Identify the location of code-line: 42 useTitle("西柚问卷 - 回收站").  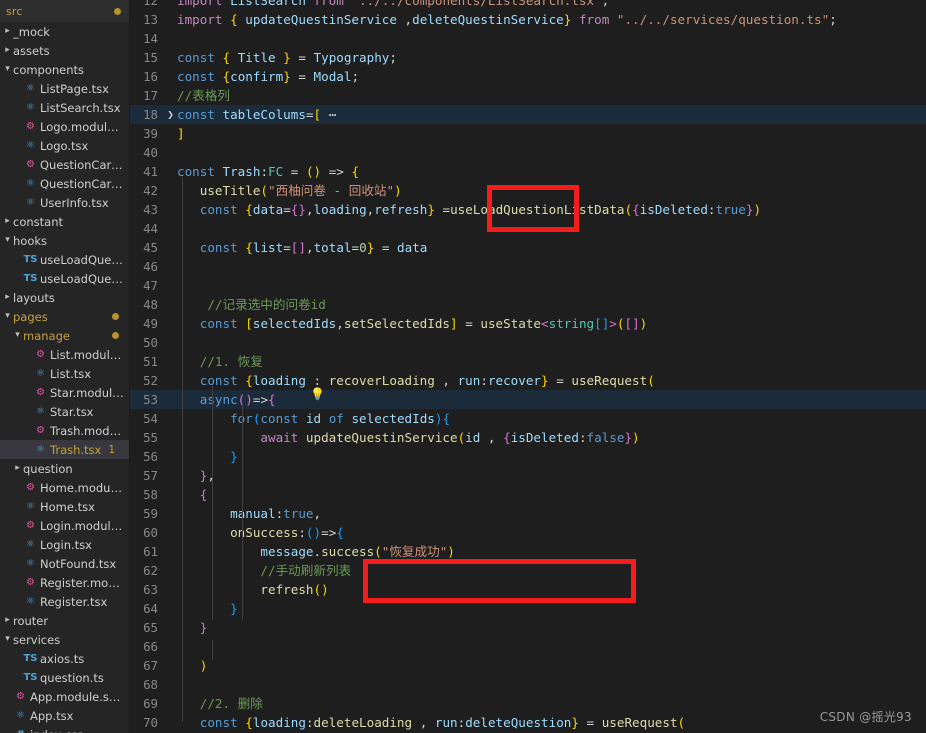
(528, 190).